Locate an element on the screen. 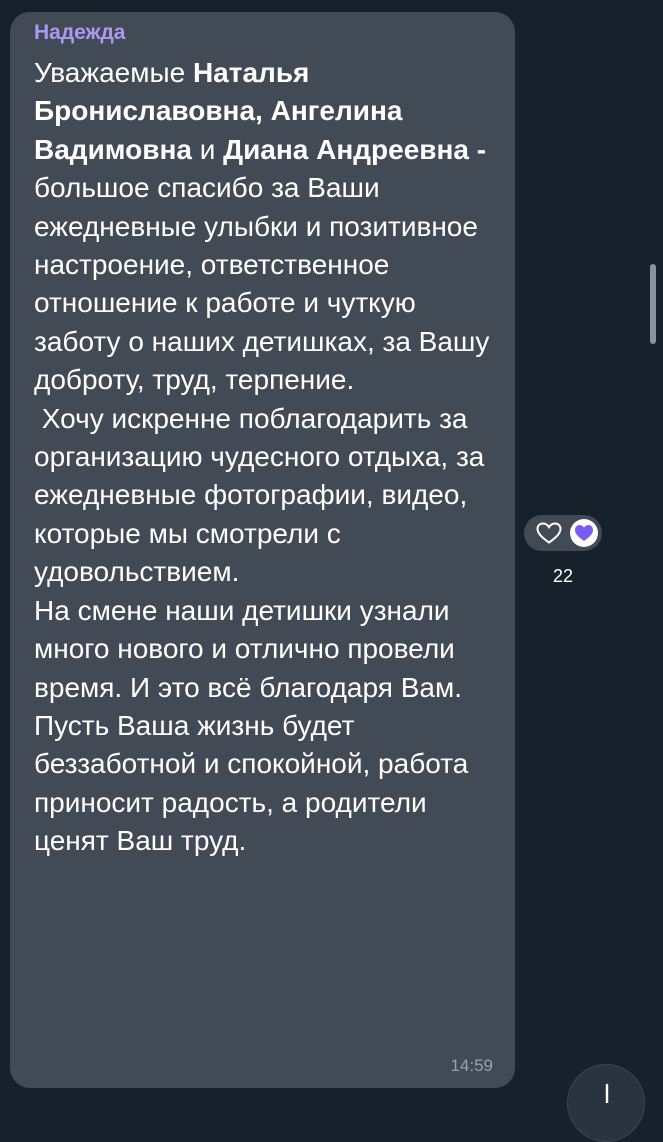 This screenshot has height=1142, width=663. reaction-button is located at coordinates (563, 533).